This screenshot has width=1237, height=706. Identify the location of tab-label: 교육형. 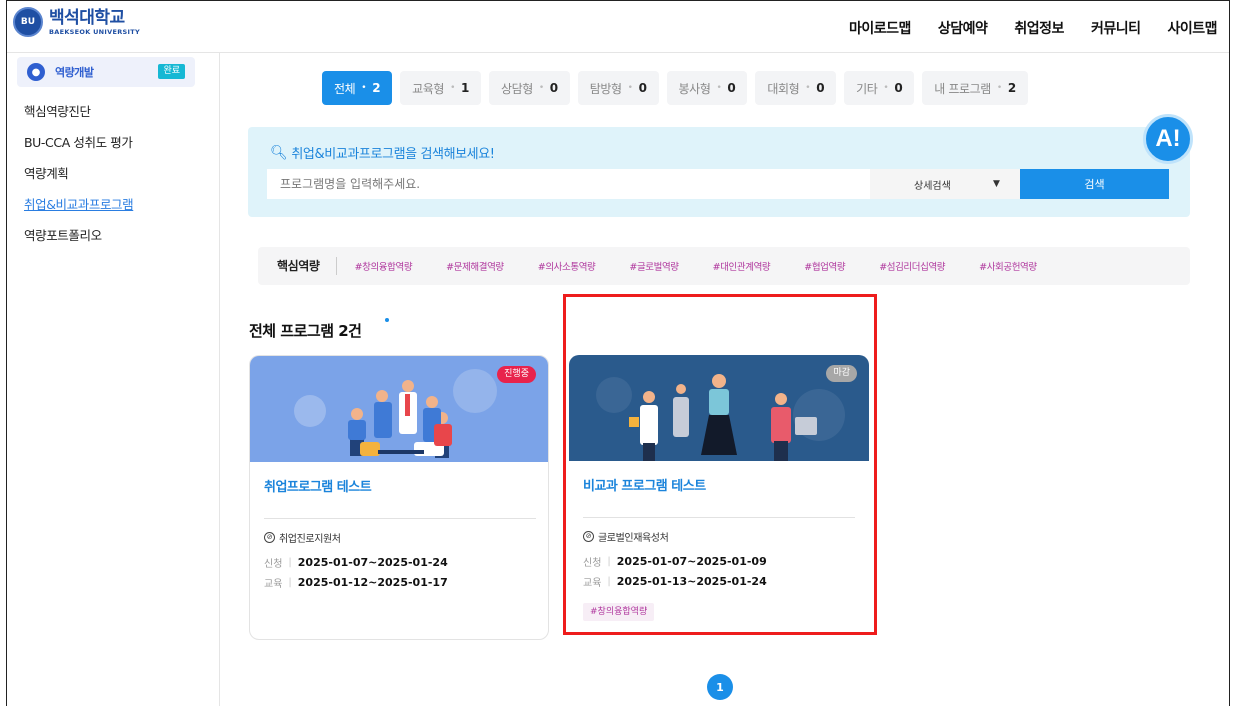
(428, 88).